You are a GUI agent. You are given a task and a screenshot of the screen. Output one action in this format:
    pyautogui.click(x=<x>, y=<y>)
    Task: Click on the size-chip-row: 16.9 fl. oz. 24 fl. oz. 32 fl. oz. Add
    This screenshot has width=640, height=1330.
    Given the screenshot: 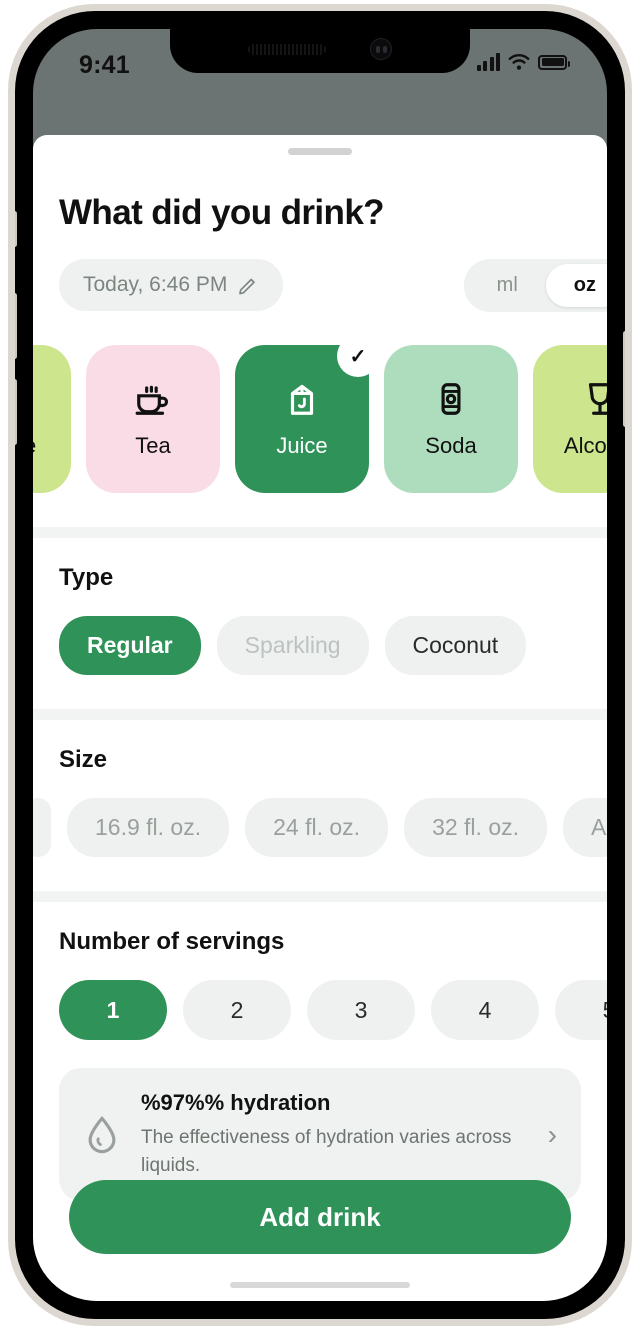 What is the action you would take?
    pyautogui.click(x=320, y=827)
    